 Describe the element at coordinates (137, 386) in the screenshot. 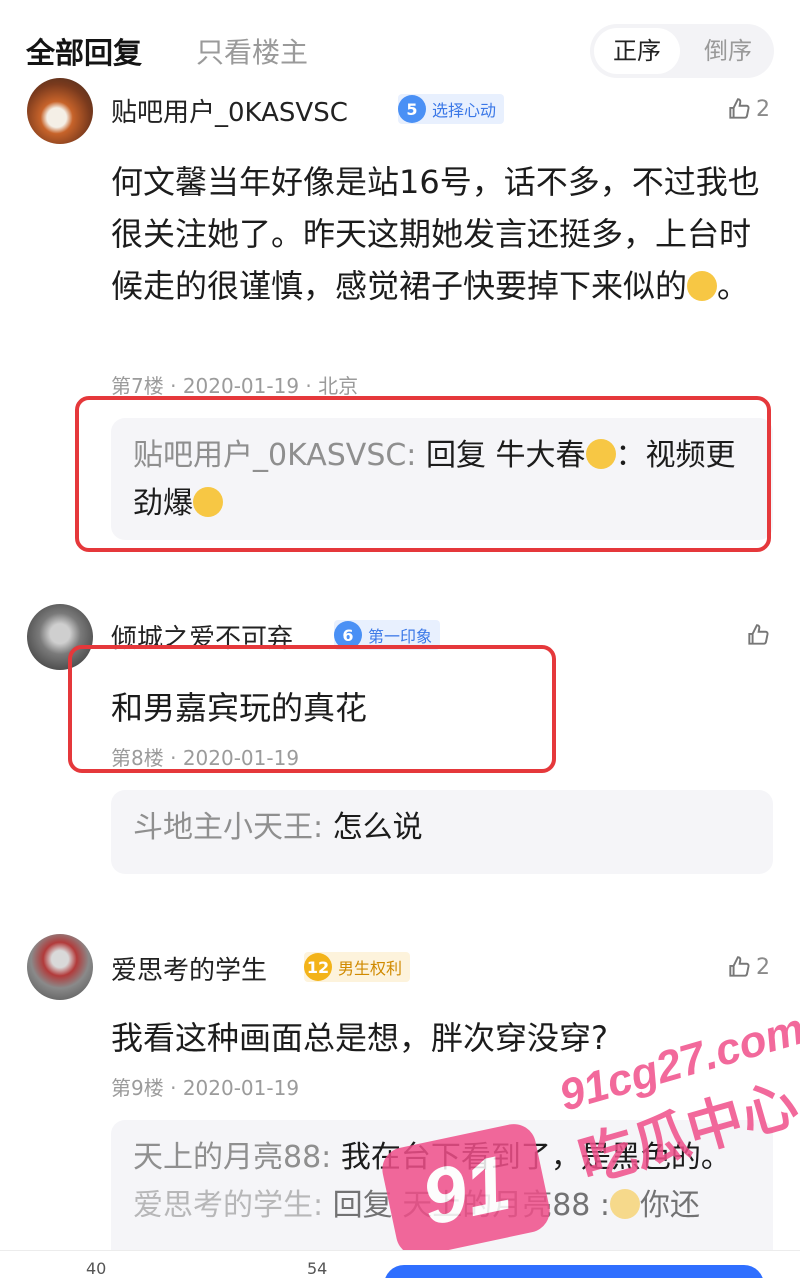

I see `floor-number: 第7楼` at that location.